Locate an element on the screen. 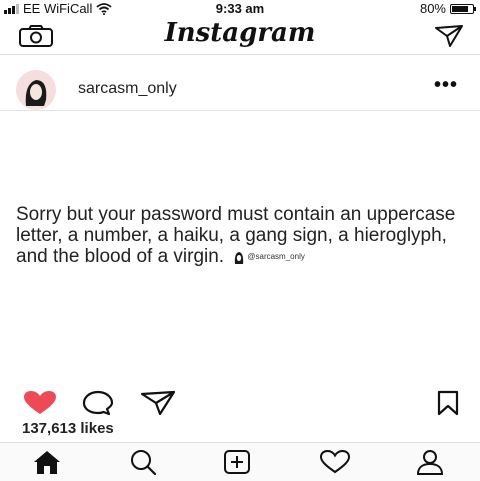  status-time: 9:33 am is located at coordinates (240, 8).